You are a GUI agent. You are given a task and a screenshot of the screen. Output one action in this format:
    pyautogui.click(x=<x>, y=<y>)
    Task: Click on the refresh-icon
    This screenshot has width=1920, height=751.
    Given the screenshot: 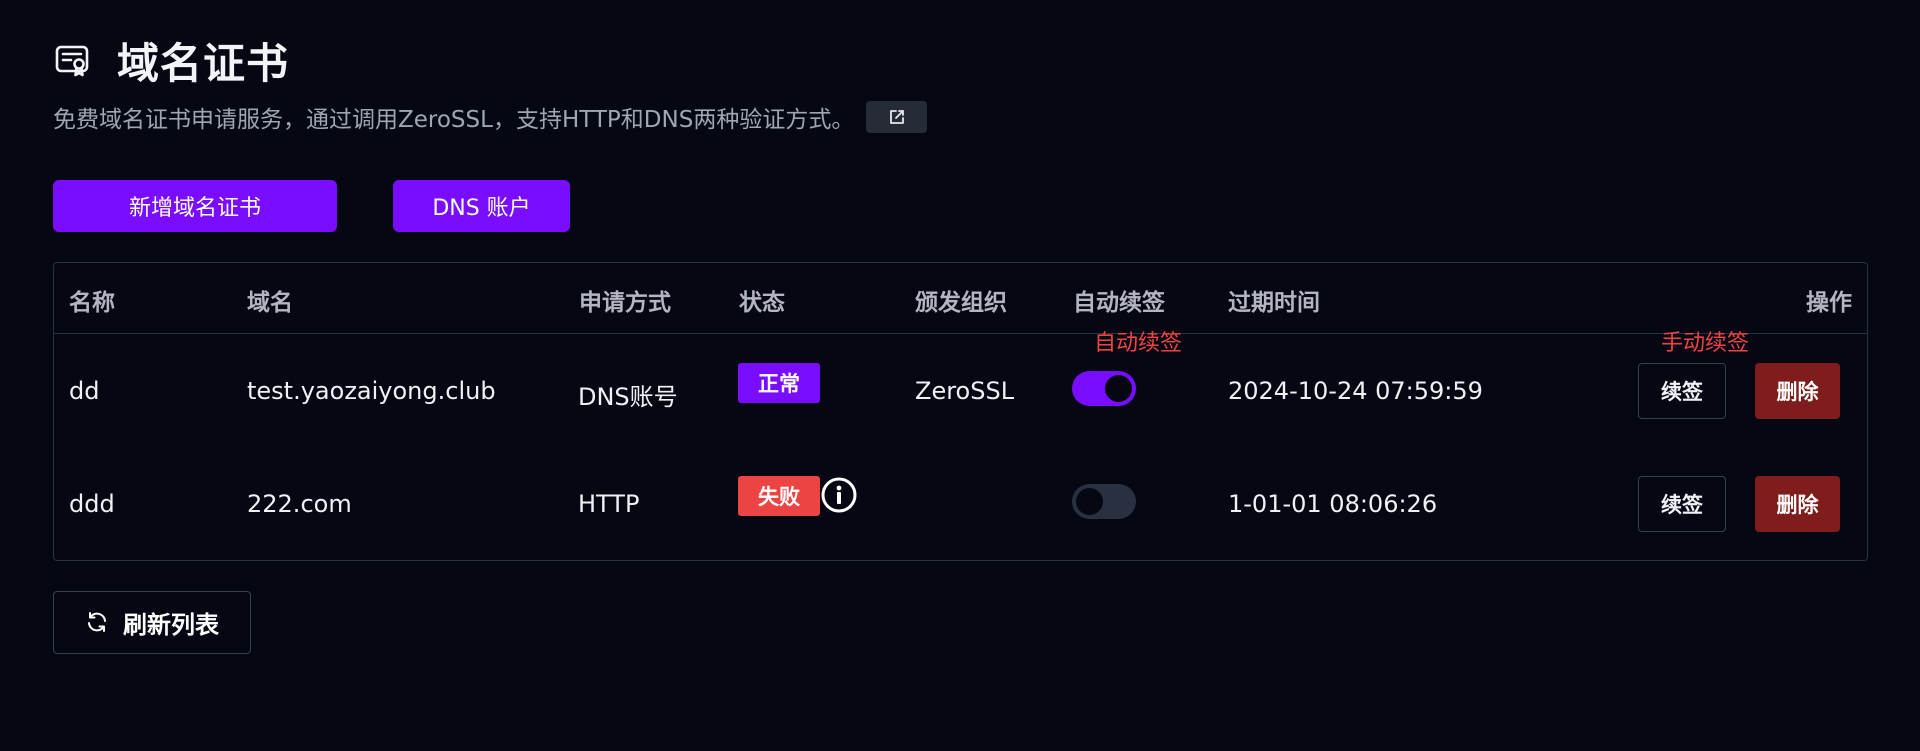 What is the action you would take?
    pyautogui.click(x=98, y=623)
    